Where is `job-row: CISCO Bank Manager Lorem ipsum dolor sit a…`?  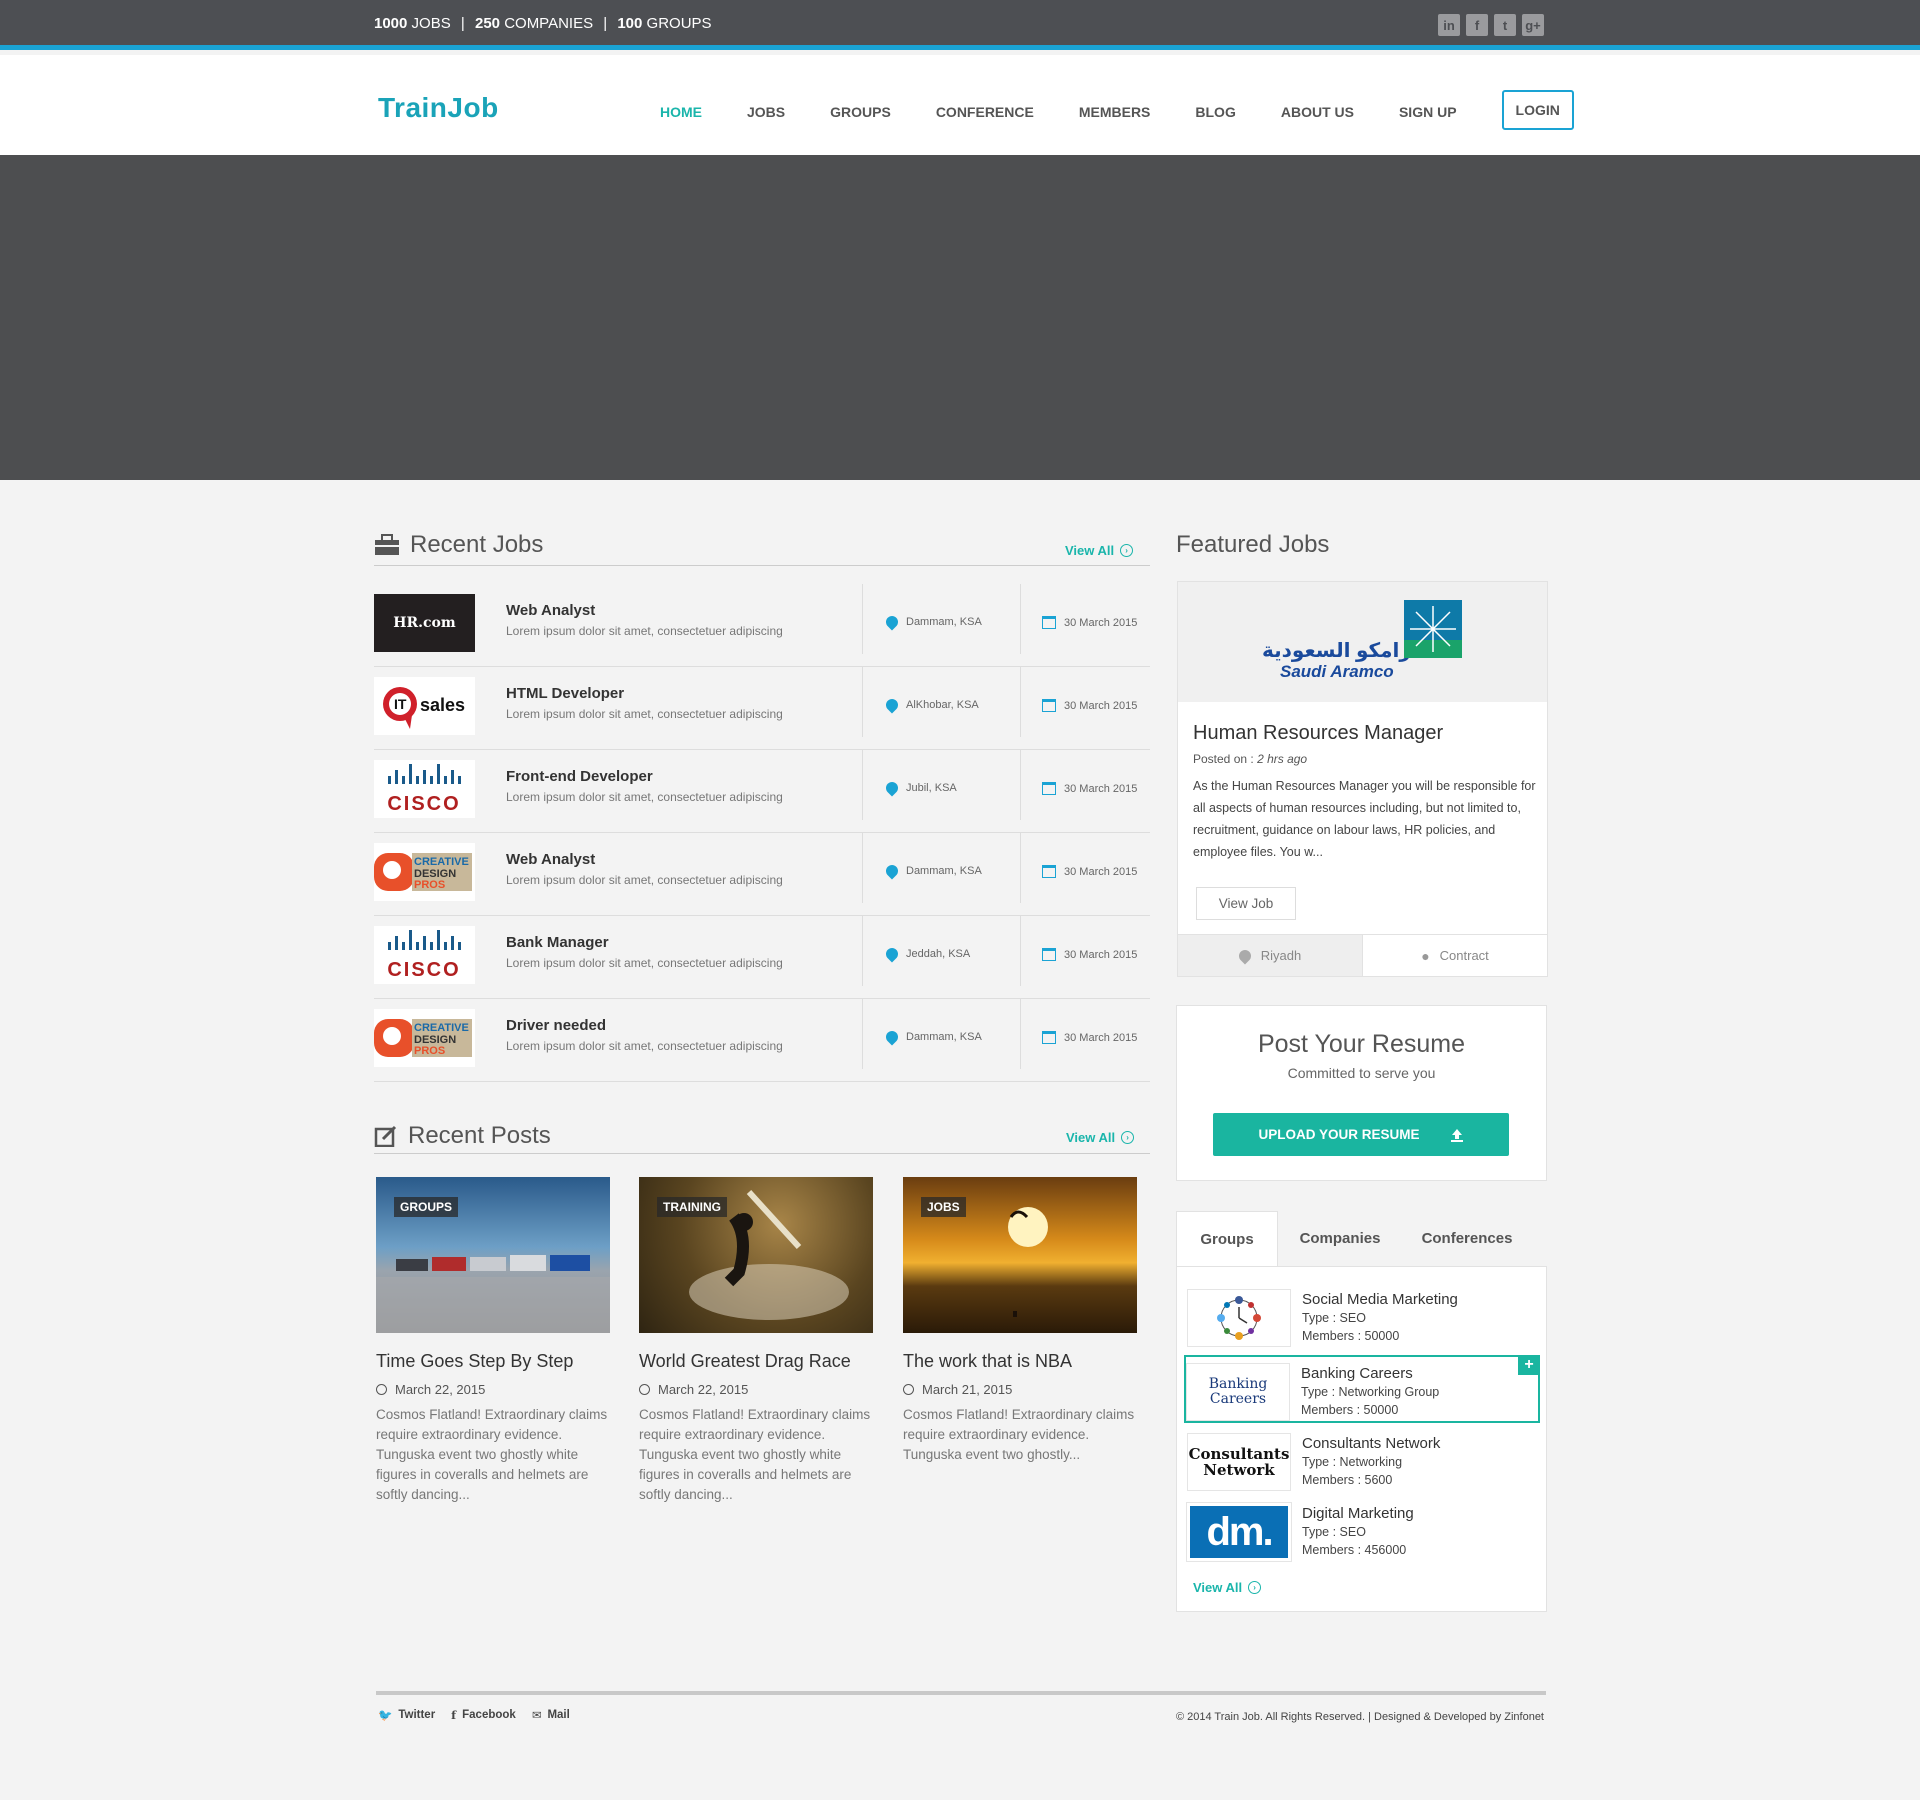 job-row: CISCO Bank Manager Lorem ipsum dolor sit a… is located at coordinates (762, 957).